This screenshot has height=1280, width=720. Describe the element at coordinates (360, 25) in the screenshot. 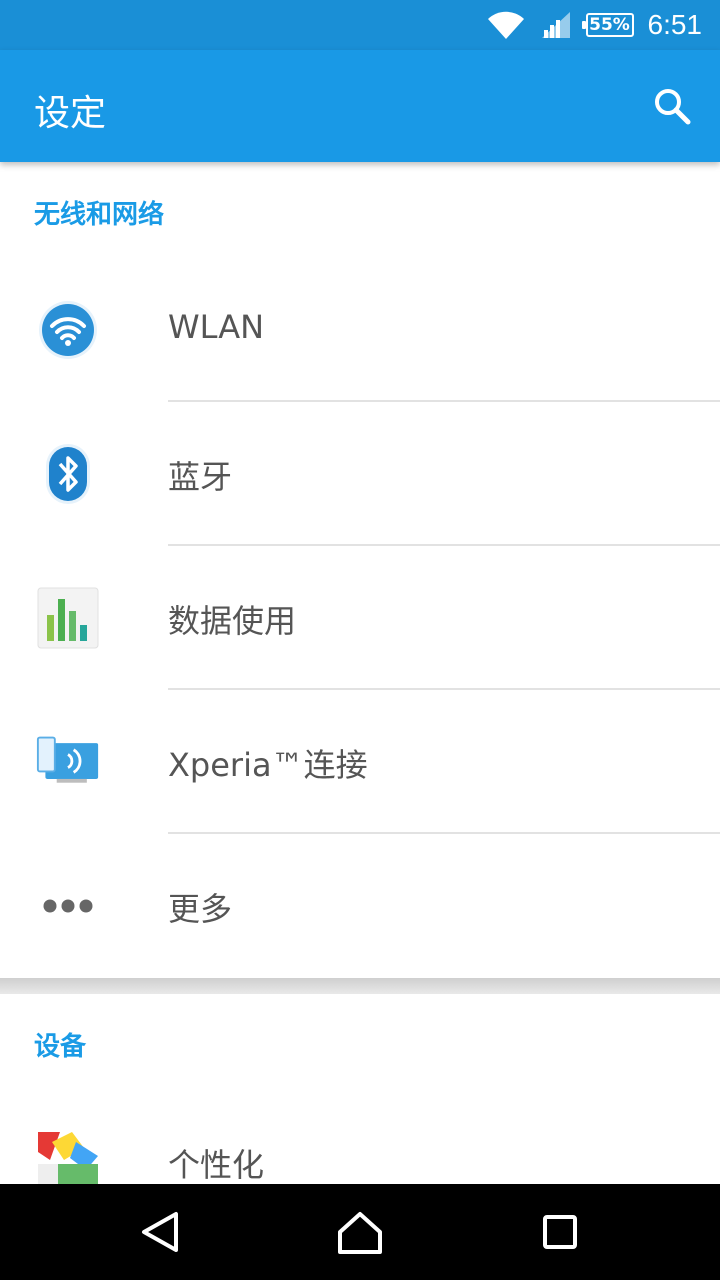

I see `status-bar: 55% 6:51` at that location.